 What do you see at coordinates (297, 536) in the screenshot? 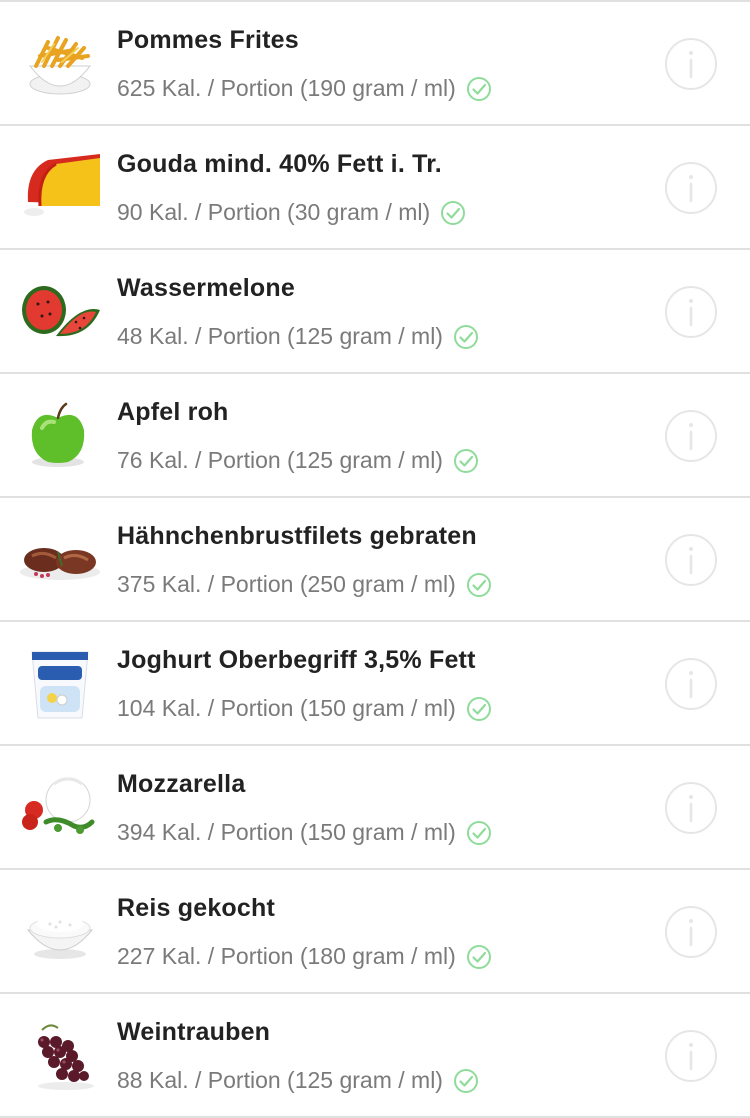
I see `food-name: Hähnchenbrustfilets gebraten` at bounding box center [297, 536].